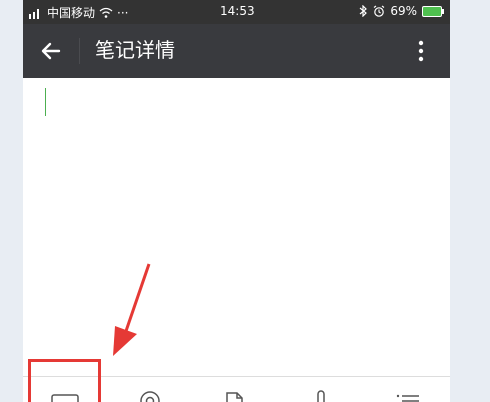  What do you see at coordinates (433, 11) in the screenshot?
I see `battery-icon` at bounding box center [433, 11].